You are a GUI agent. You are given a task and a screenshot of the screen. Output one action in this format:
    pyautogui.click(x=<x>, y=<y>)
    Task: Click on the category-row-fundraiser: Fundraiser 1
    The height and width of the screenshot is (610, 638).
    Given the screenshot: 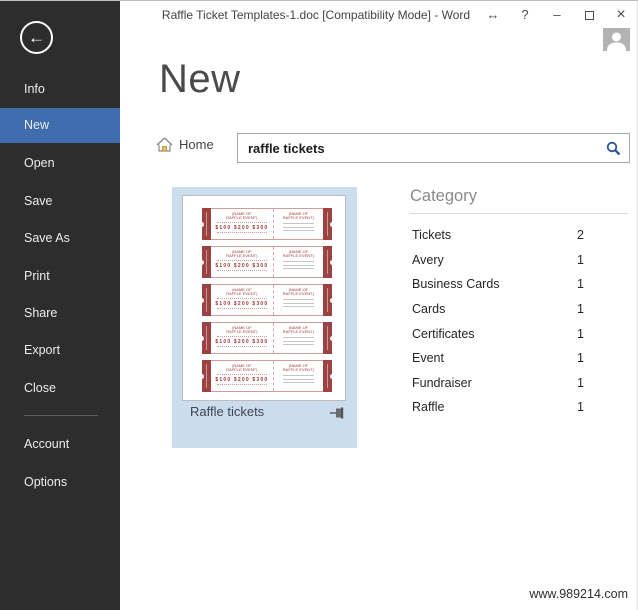 What is the action you would take?
    pyautogui.click(x=498, y=383)
    